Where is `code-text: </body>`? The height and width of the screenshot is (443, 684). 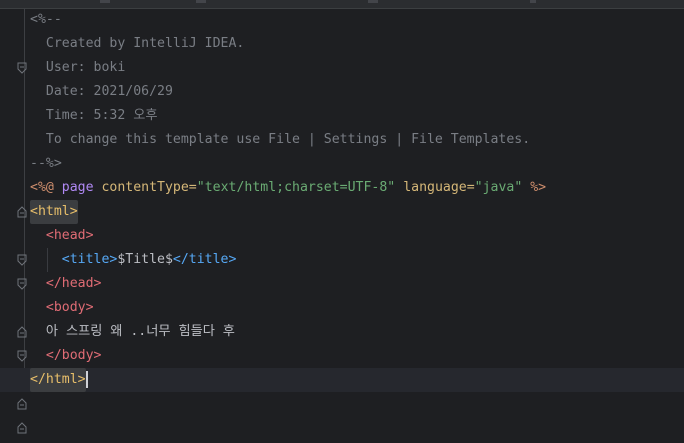 code-text: </body> is located at coordinates (66, 356).